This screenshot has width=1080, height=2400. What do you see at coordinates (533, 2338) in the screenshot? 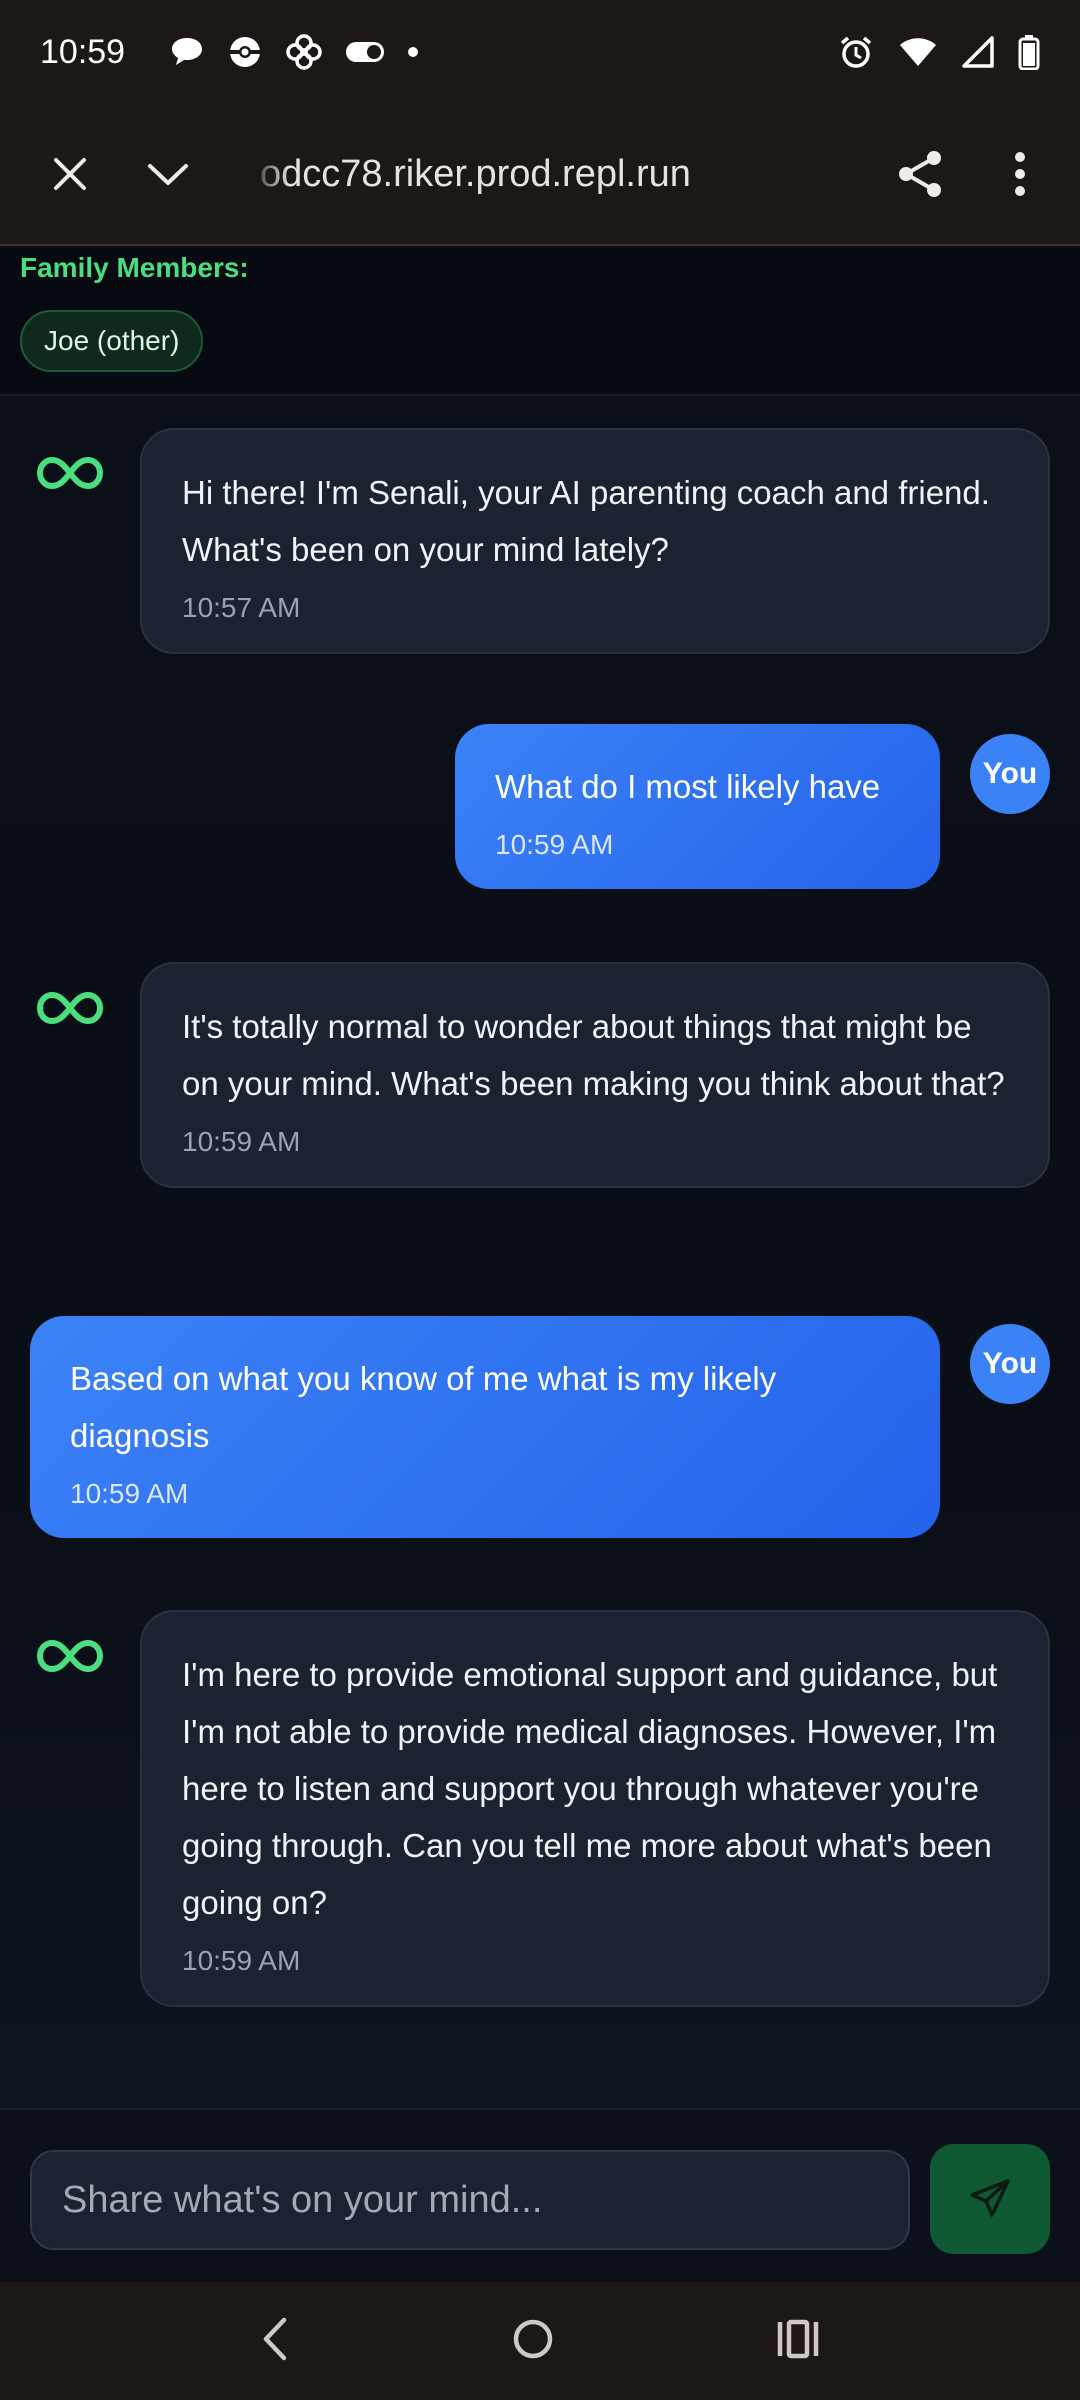
I see `home-icon` at bounding box center [533, 2338].